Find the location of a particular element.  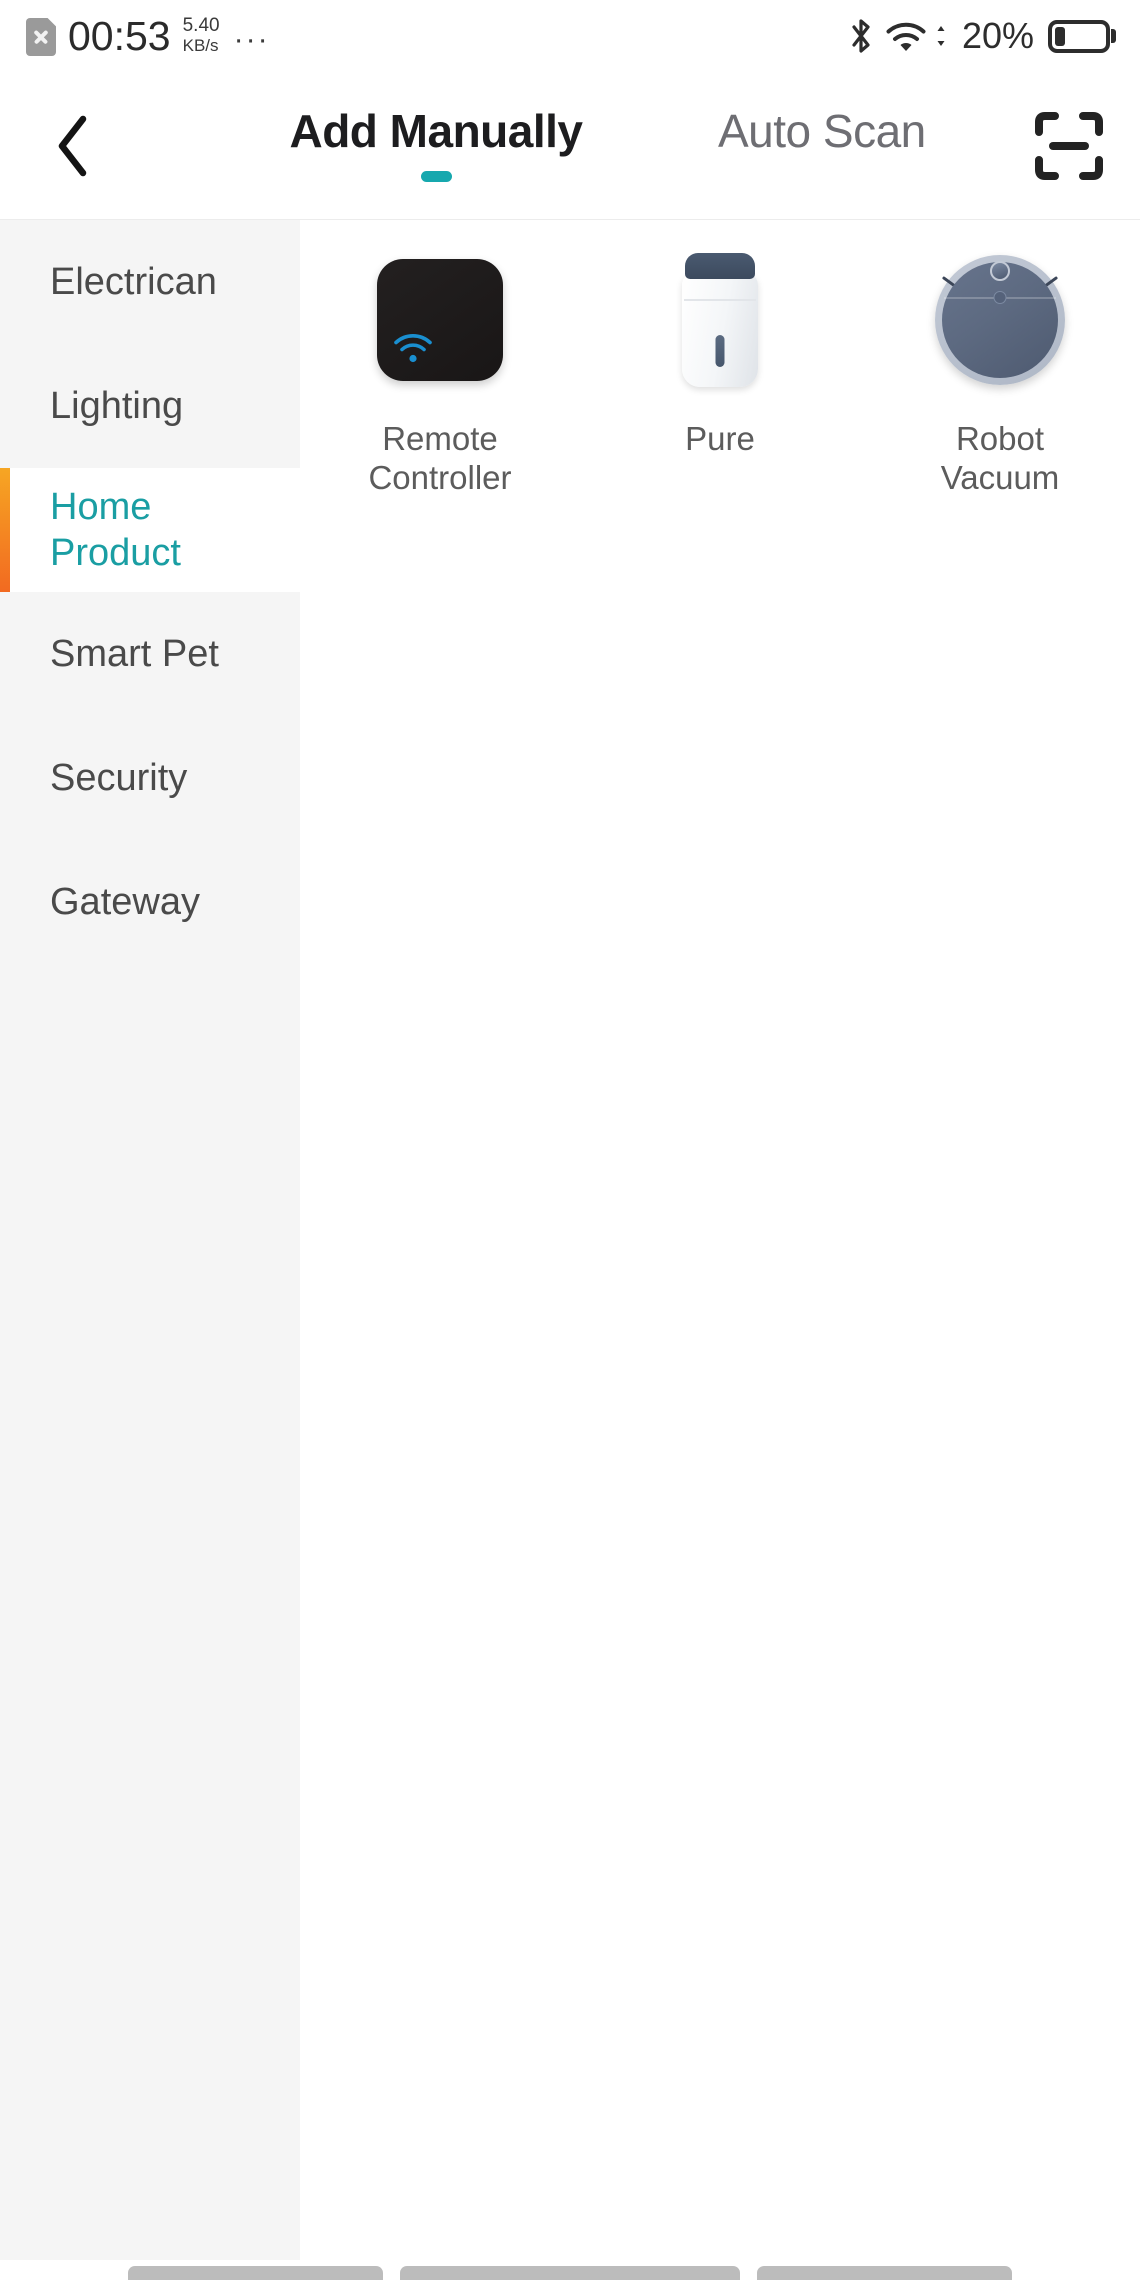

scan-button is located at coordinates (1069, 146).